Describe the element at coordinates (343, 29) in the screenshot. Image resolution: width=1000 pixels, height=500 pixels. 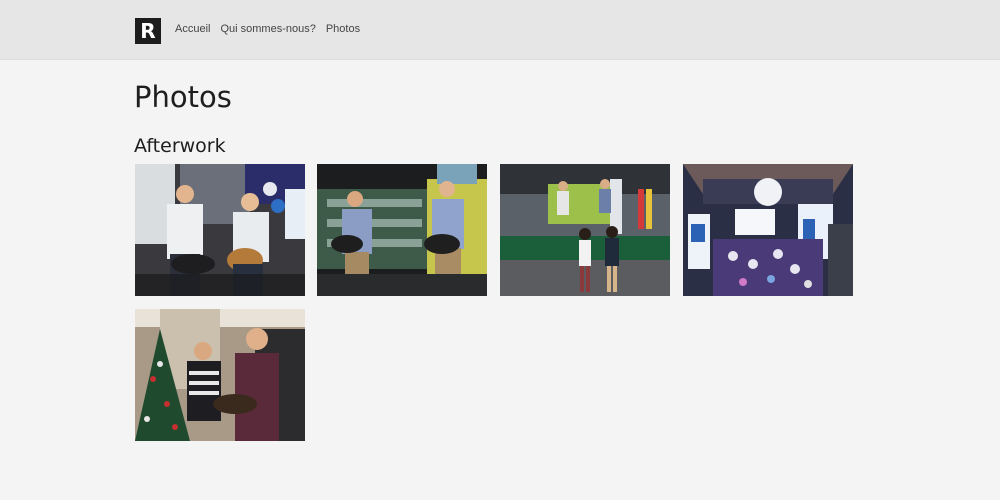
I see `nav-link-photos: Photos` at that location.